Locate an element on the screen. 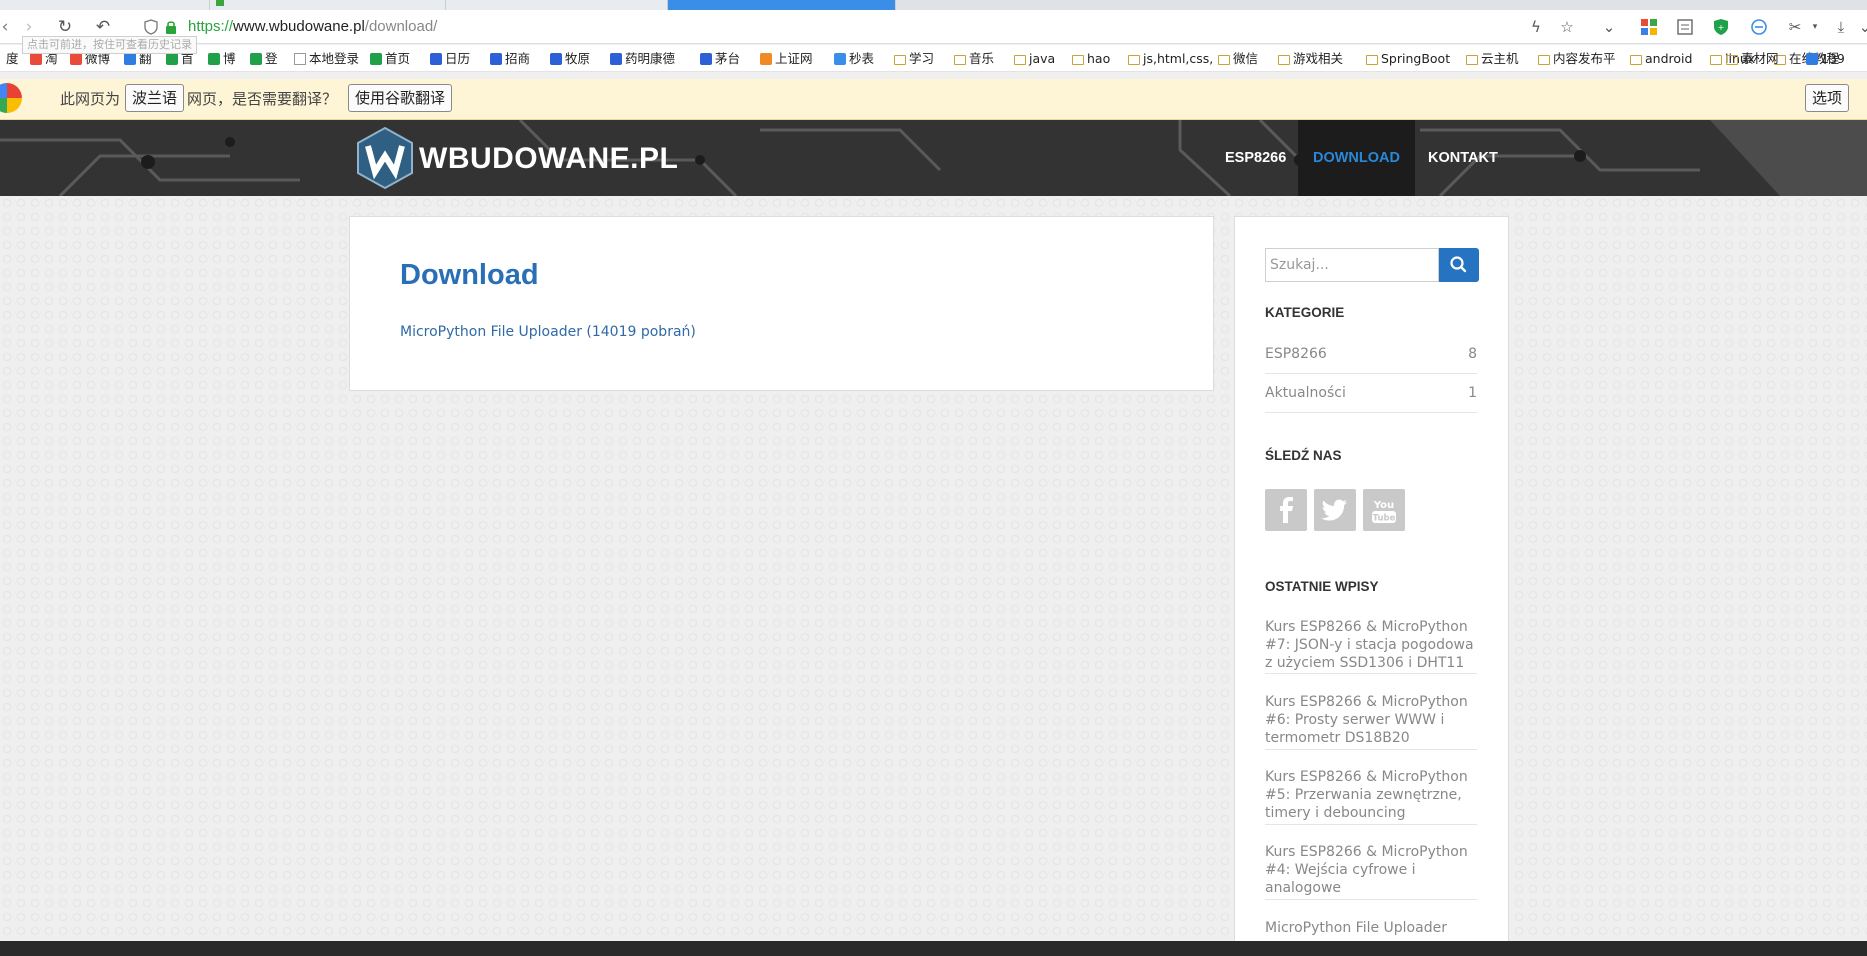 This screenshot has height=956, width=1867. forward-arrow-icon: › is located at coordinates (29, 27).